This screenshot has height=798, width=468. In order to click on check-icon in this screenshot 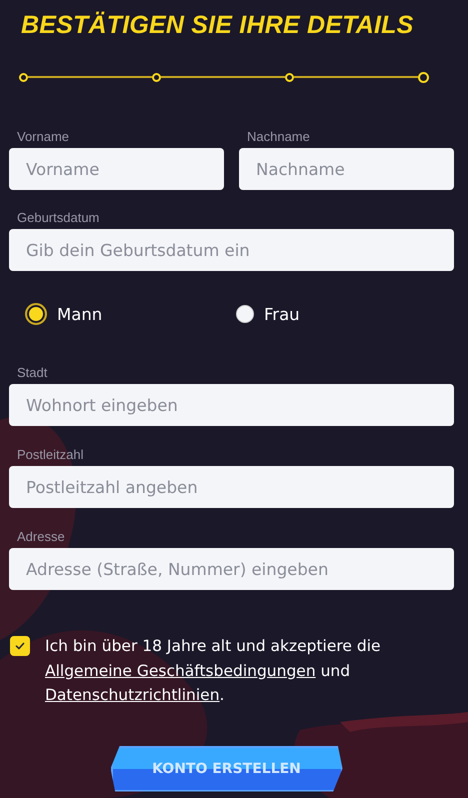, I will do `click(20, 646)`.